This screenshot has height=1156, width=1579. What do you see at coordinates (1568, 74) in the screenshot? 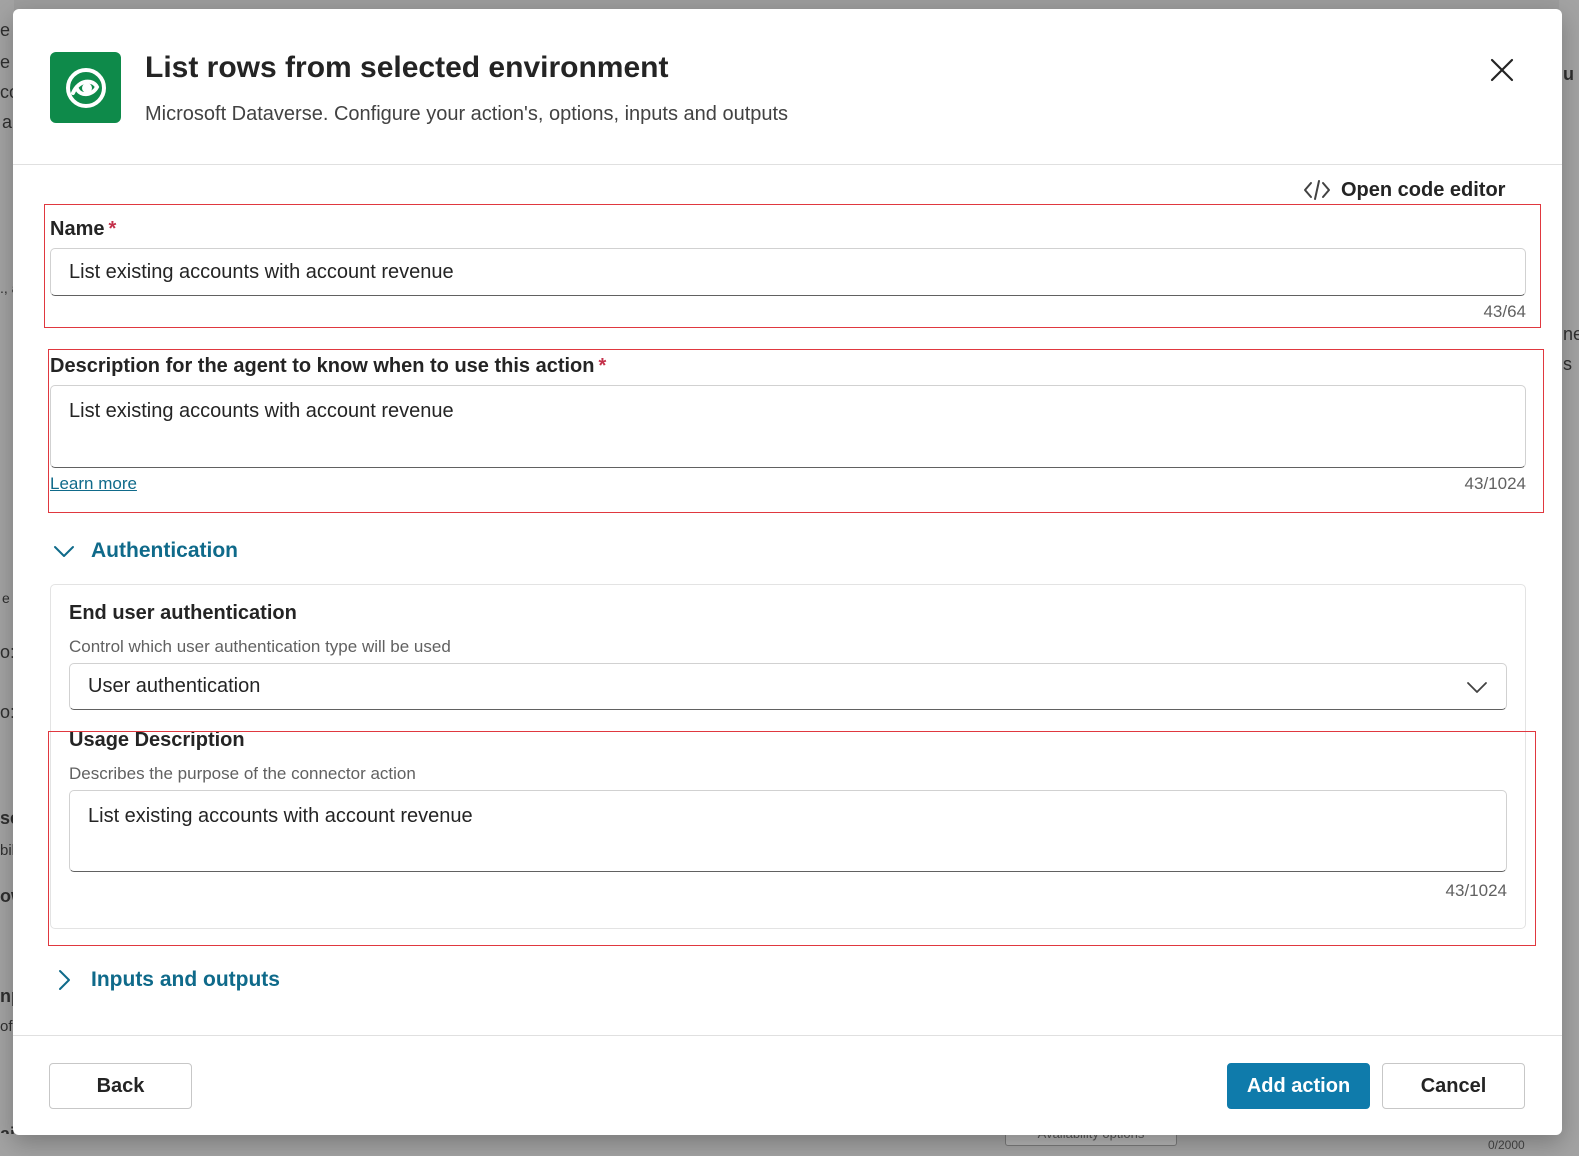
I see `bg-fragment: u` at bounding box center [1568, 74].